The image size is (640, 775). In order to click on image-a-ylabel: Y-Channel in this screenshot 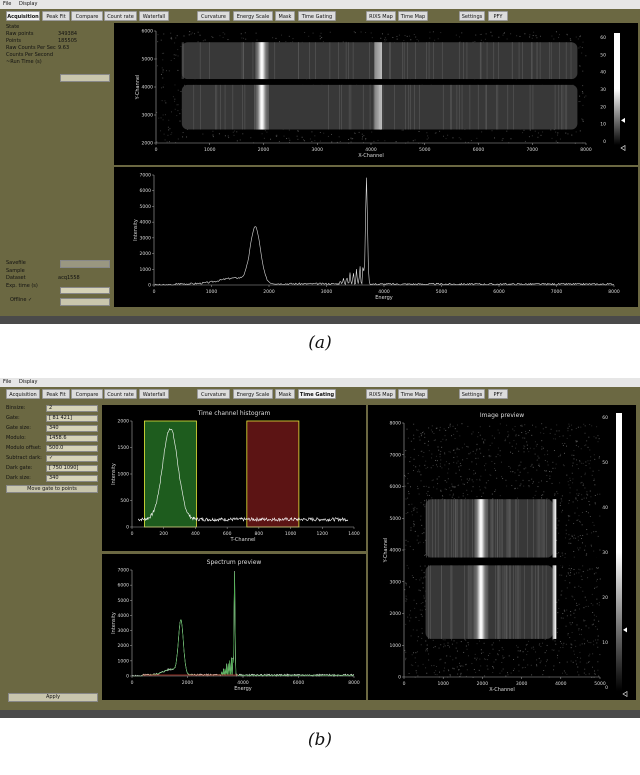, I will do `click(138, 88)`.